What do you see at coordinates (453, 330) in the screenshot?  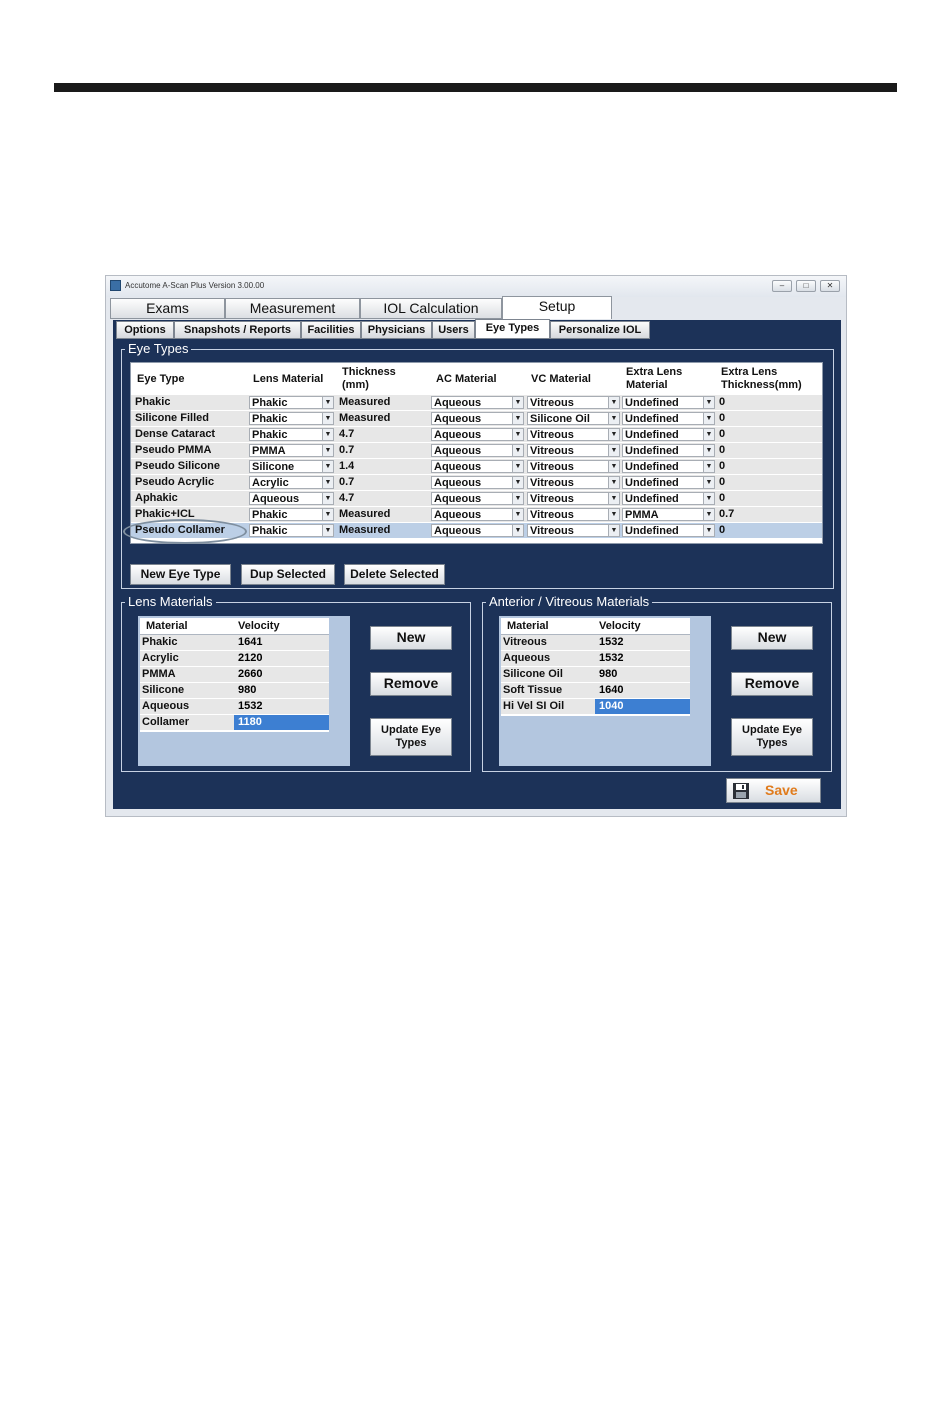 I see `subtab-users: Users` at bounding box center [453, 330].